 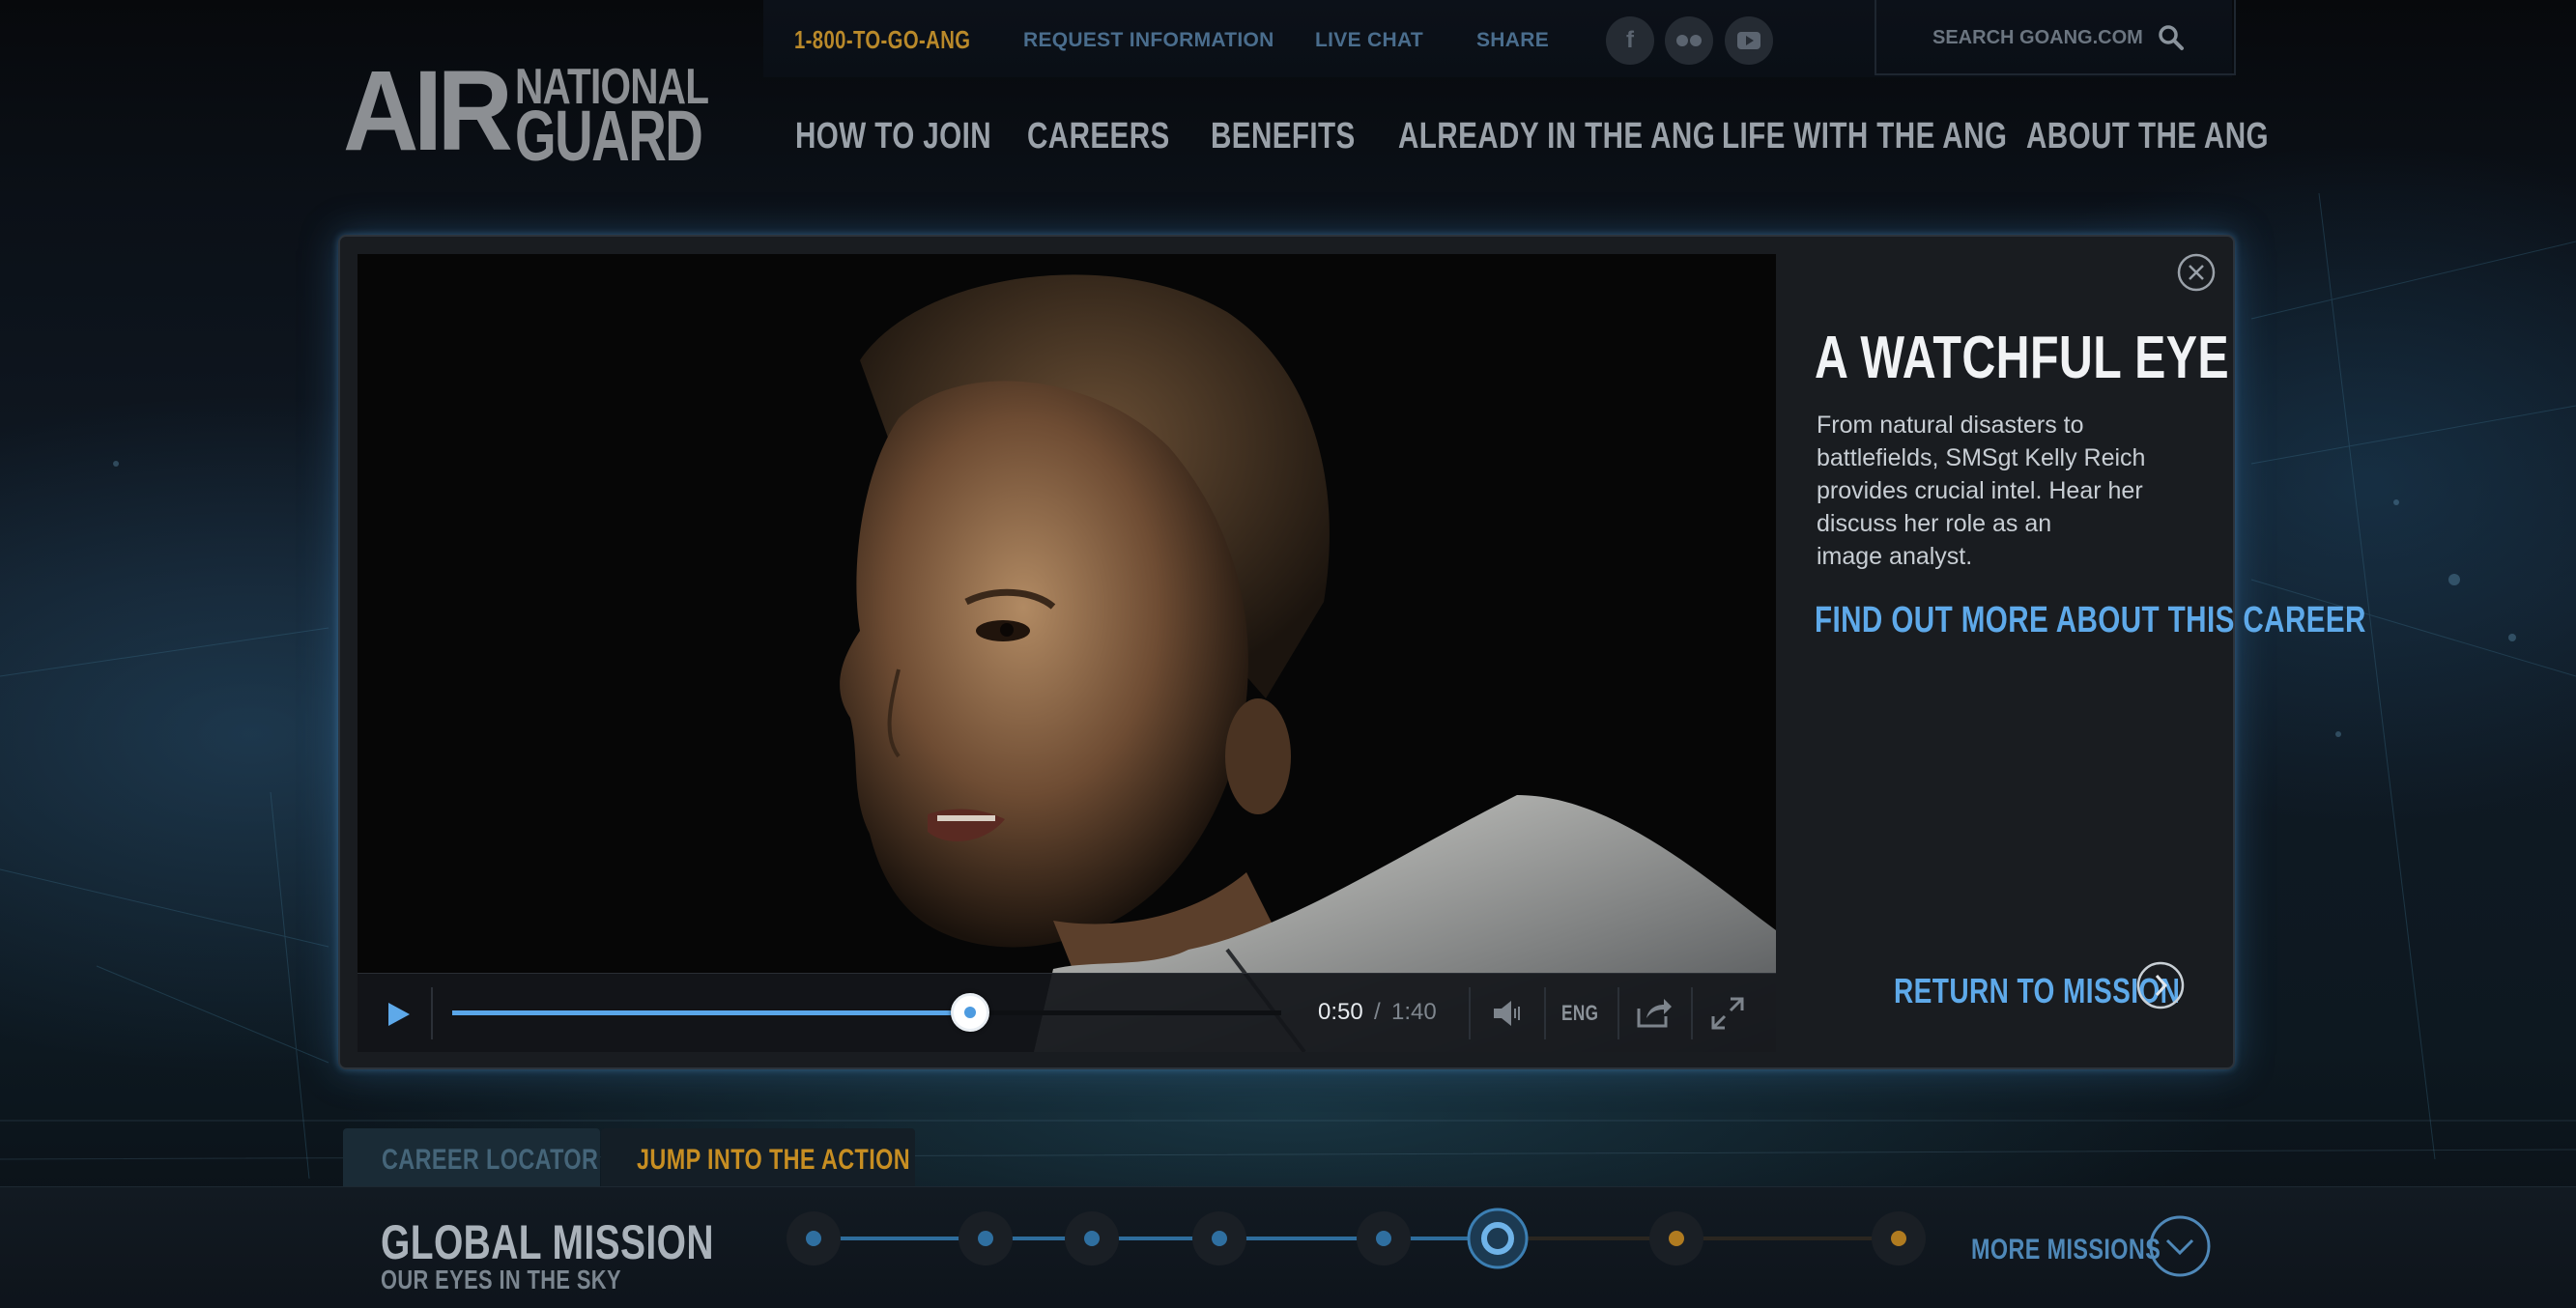 What do you see at coordinates (2023, 358) in the screenshot?
I see `video-title: A WATCHFUL EYE` at bounding box center [2023, 358].